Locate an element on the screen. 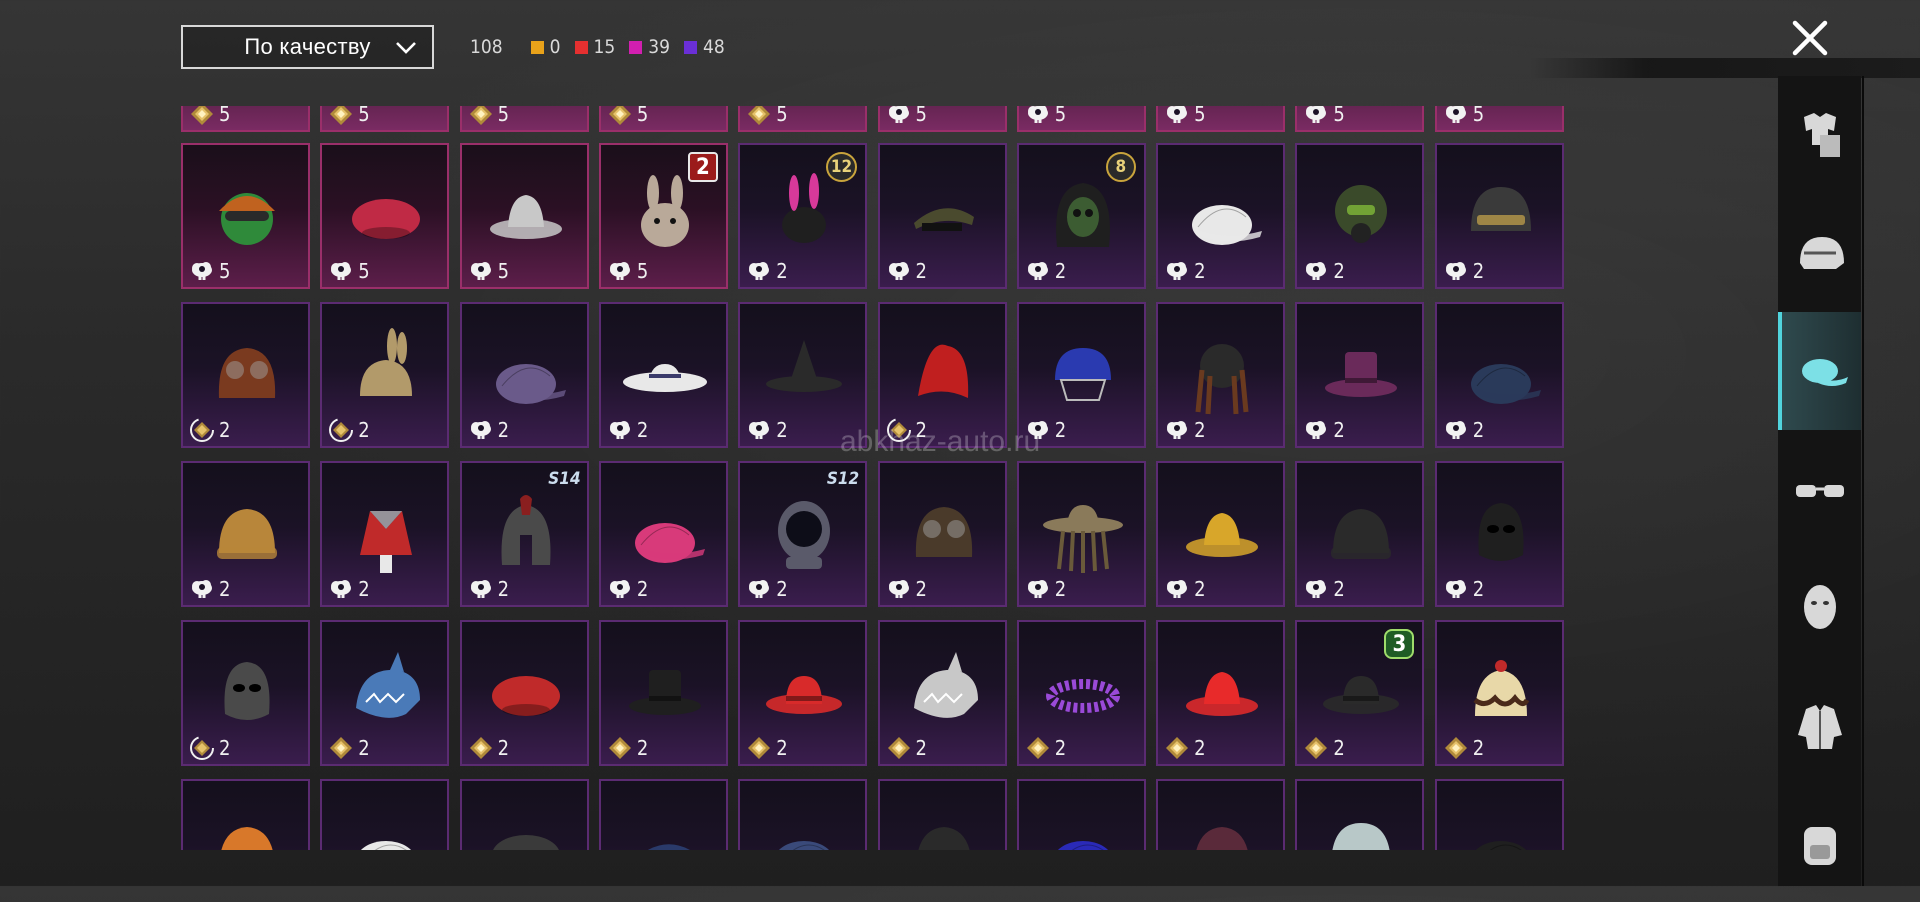 The height and width of the screenshot is (902, 1920). tophat-icon is located at coordinates (1361, 370).